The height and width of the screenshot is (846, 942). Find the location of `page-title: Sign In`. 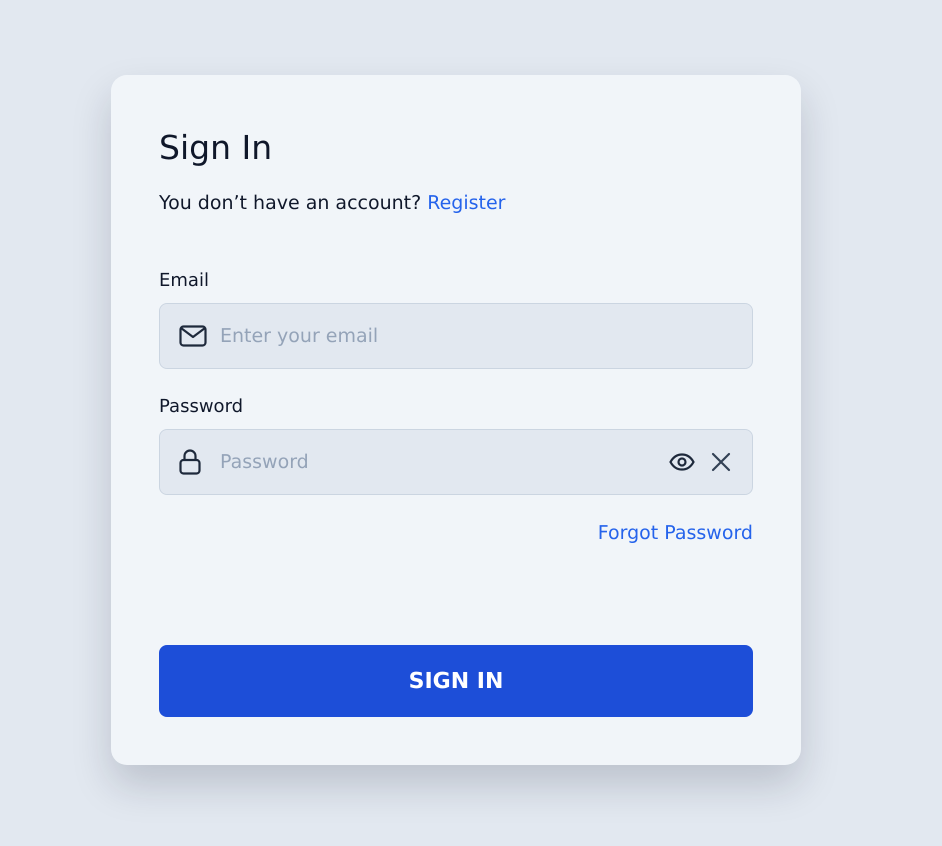

page-title: Sign In is located at coordinates (215, 148).